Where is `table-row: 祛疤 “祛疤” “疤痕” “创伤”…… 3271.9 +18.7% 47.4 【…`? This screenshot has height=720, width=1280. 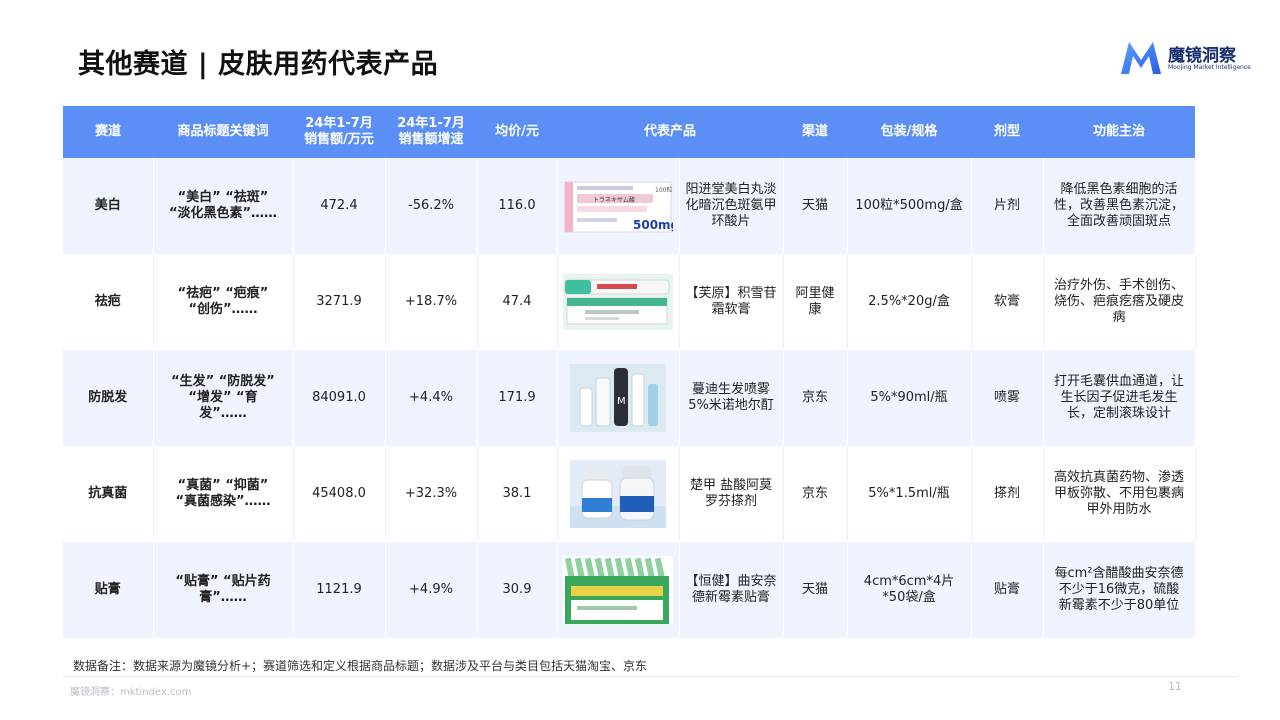 table-row: 祛疤 “祛疤” “疤痕” “创伤”…… 3271.9 +18.7% 47.4 【… is located at coordinates (629, 302).